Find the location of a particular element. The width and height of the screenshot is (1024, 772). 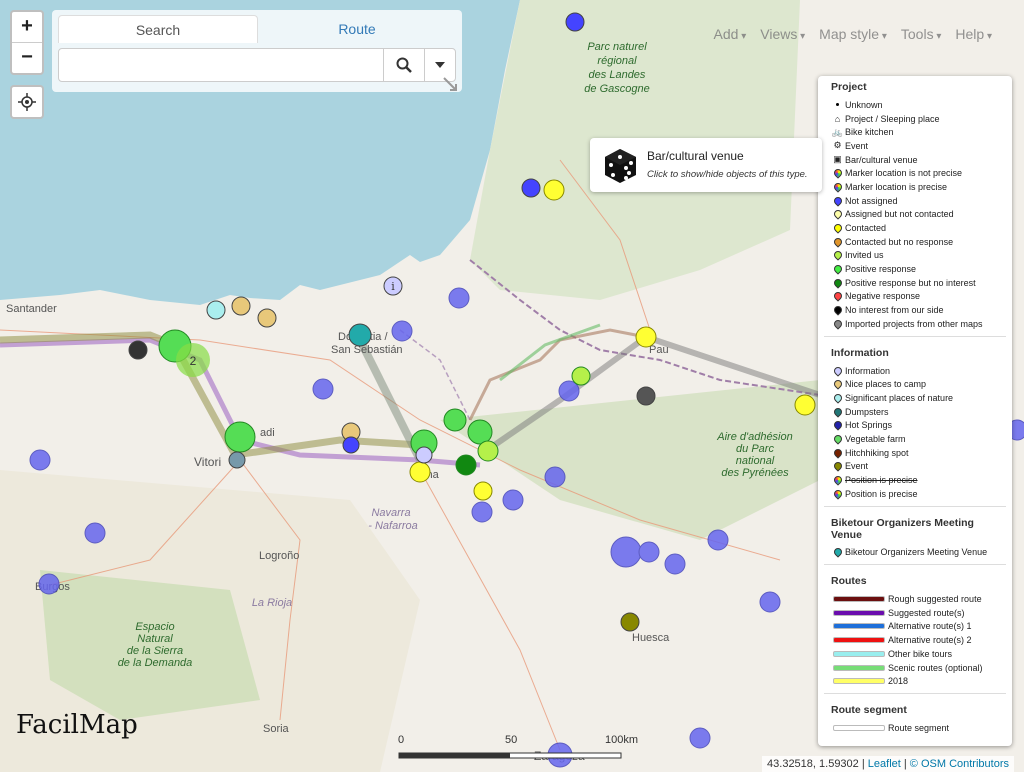

legend-item: Dumpsters is located at coordinates (915, 412).